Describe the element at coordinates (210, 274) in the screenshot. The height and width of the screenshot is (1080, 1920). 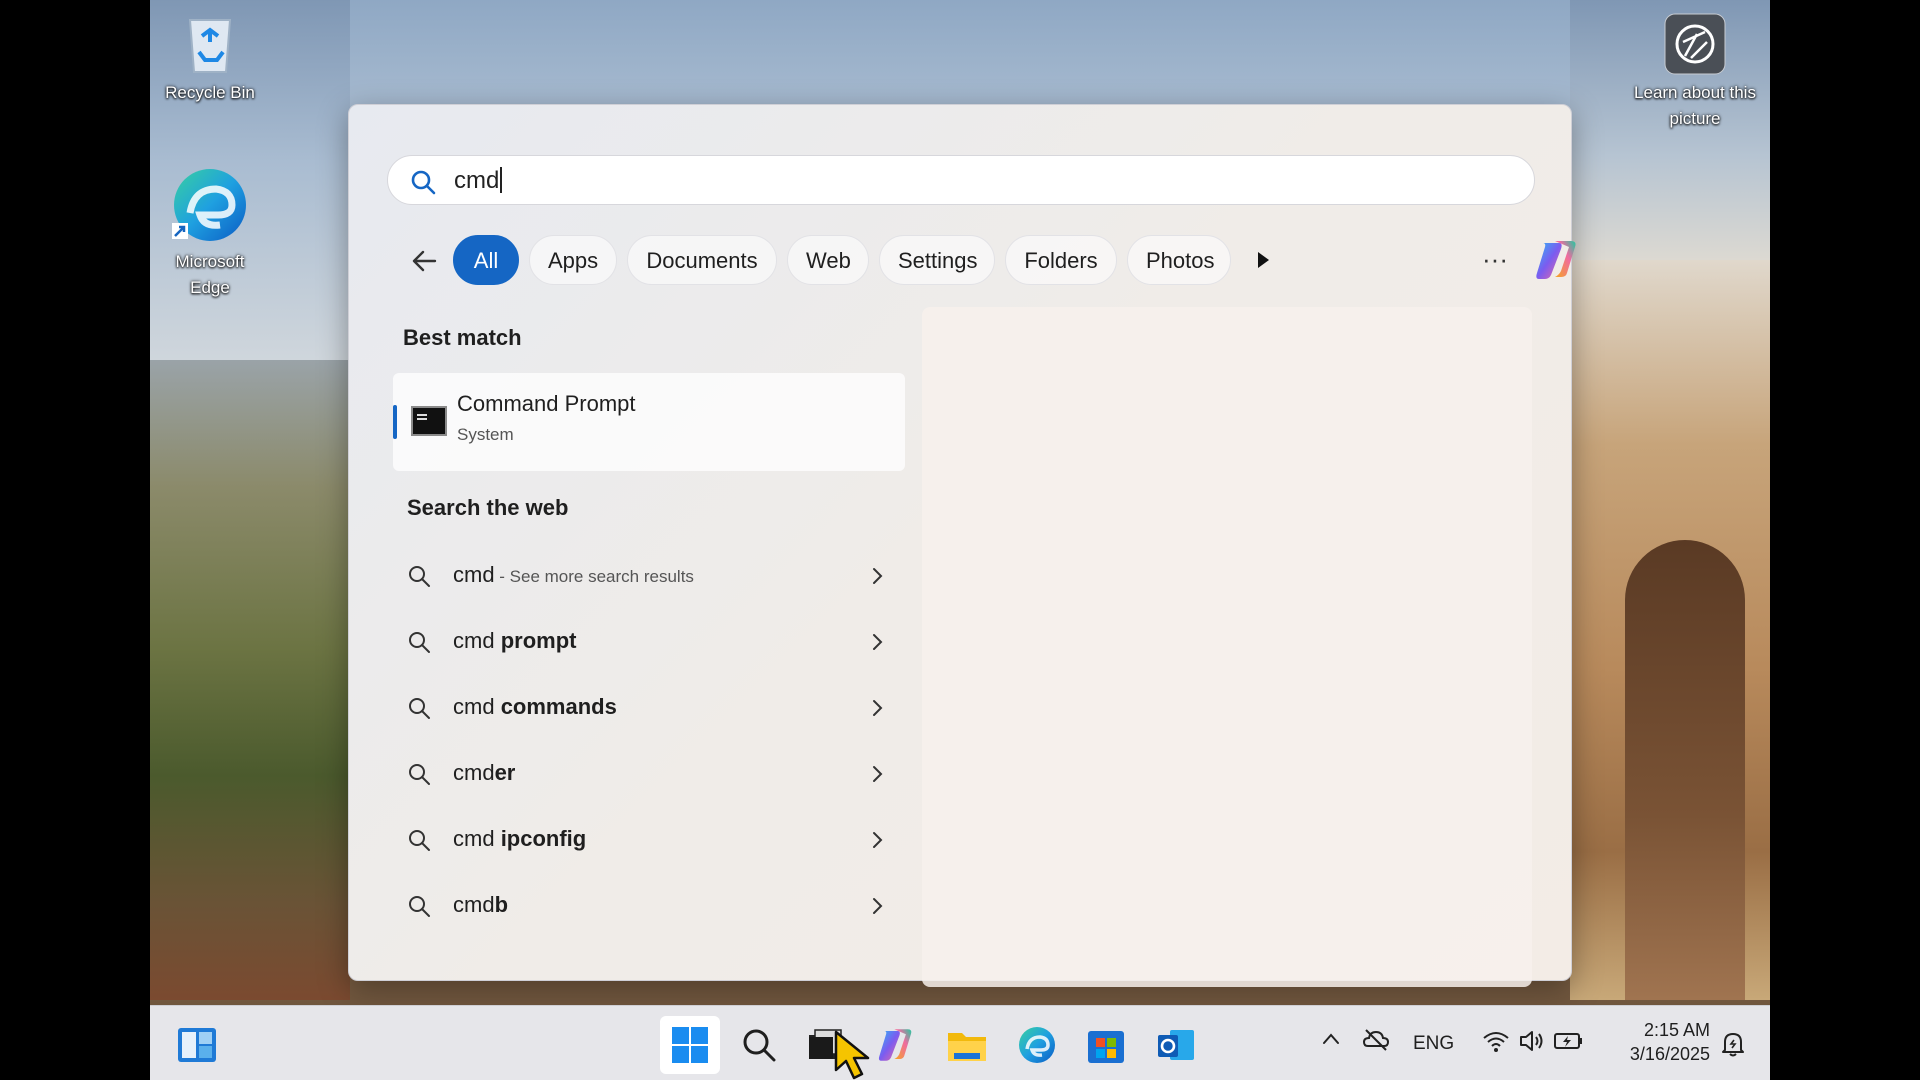
I see `edge-desktop-label: Microsoft Edge` at that location.